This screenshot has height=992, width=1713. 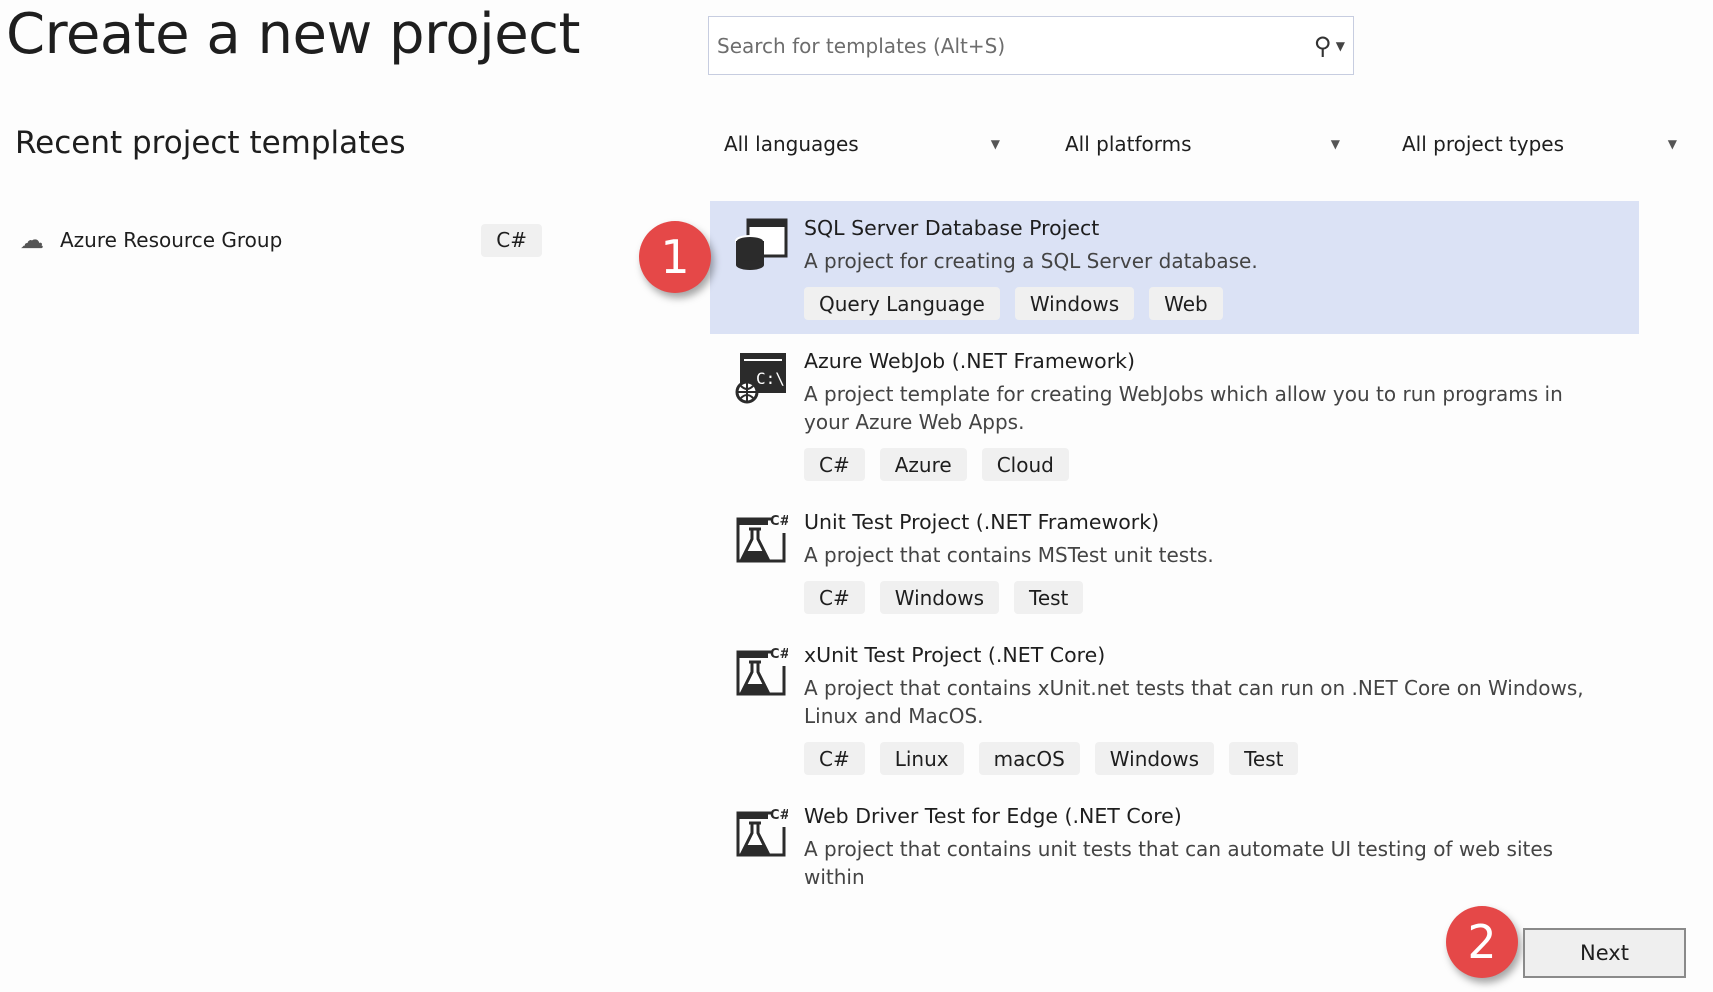 What do you see at coordinates (902, 303) in the screenshot?
I see `template-tag: Query Language` at bounding box center [902, 303].